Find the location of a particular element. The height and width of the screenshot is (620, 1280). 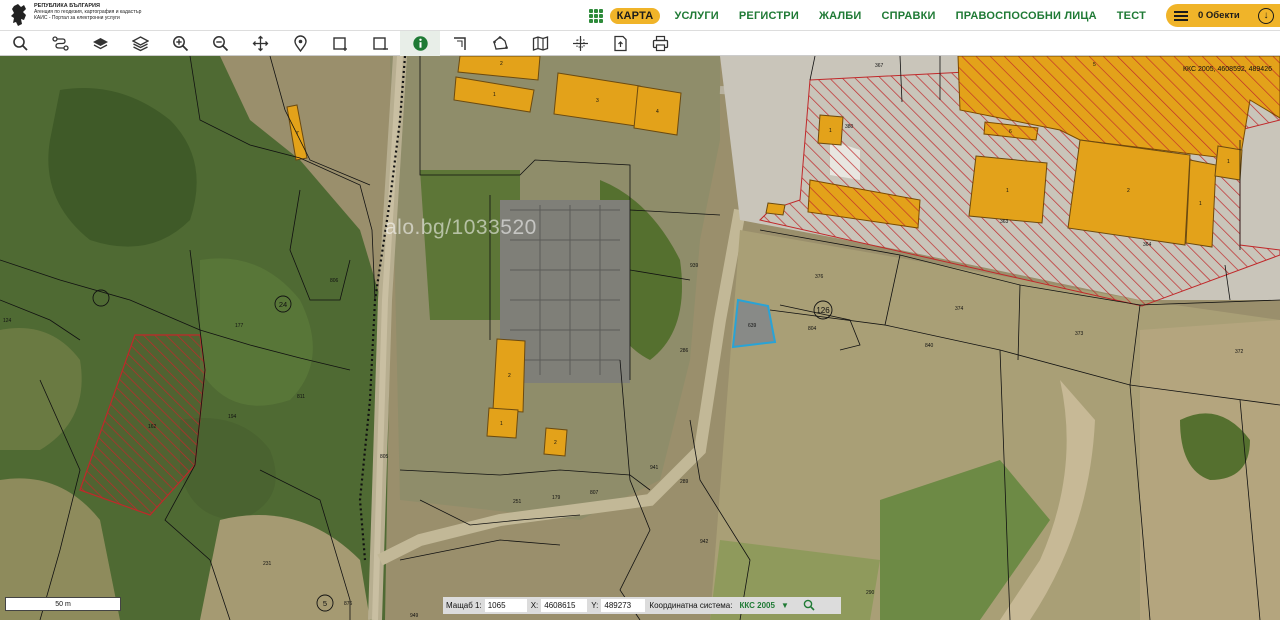

export-icon is located at coordinates (620, 43).